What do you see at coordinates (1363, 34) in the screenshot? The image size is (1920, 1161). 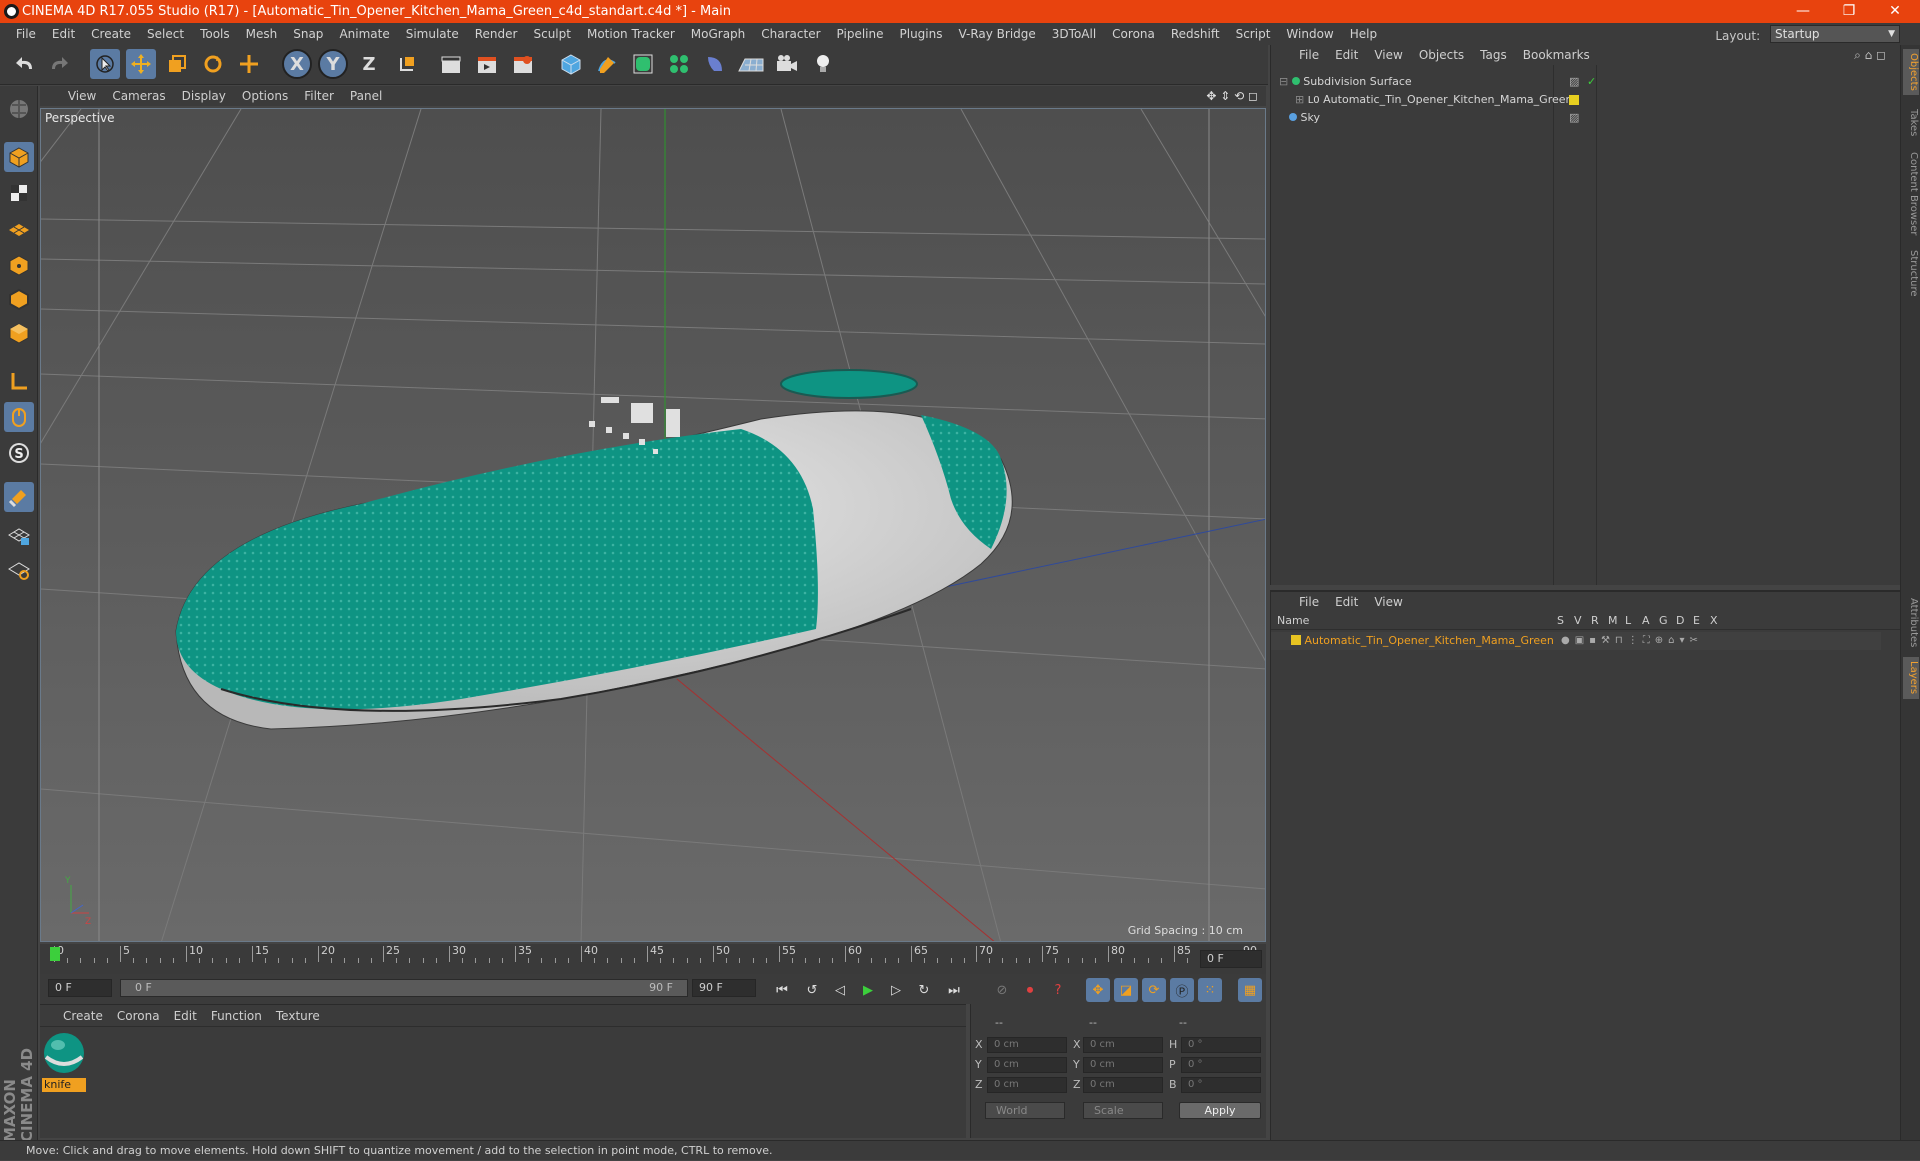 I see `menu-help: Help` at bounding box center [1363, 34].